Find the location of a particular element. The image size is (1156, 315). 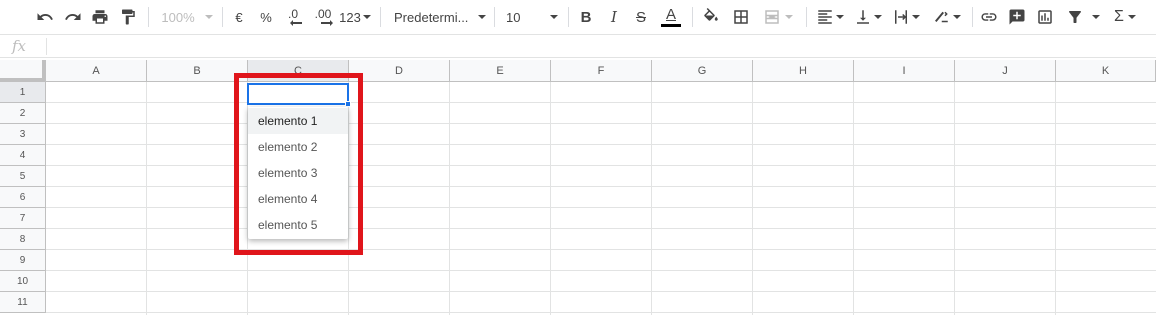

number-format-label: 123 is located at coordinates (350, 17).